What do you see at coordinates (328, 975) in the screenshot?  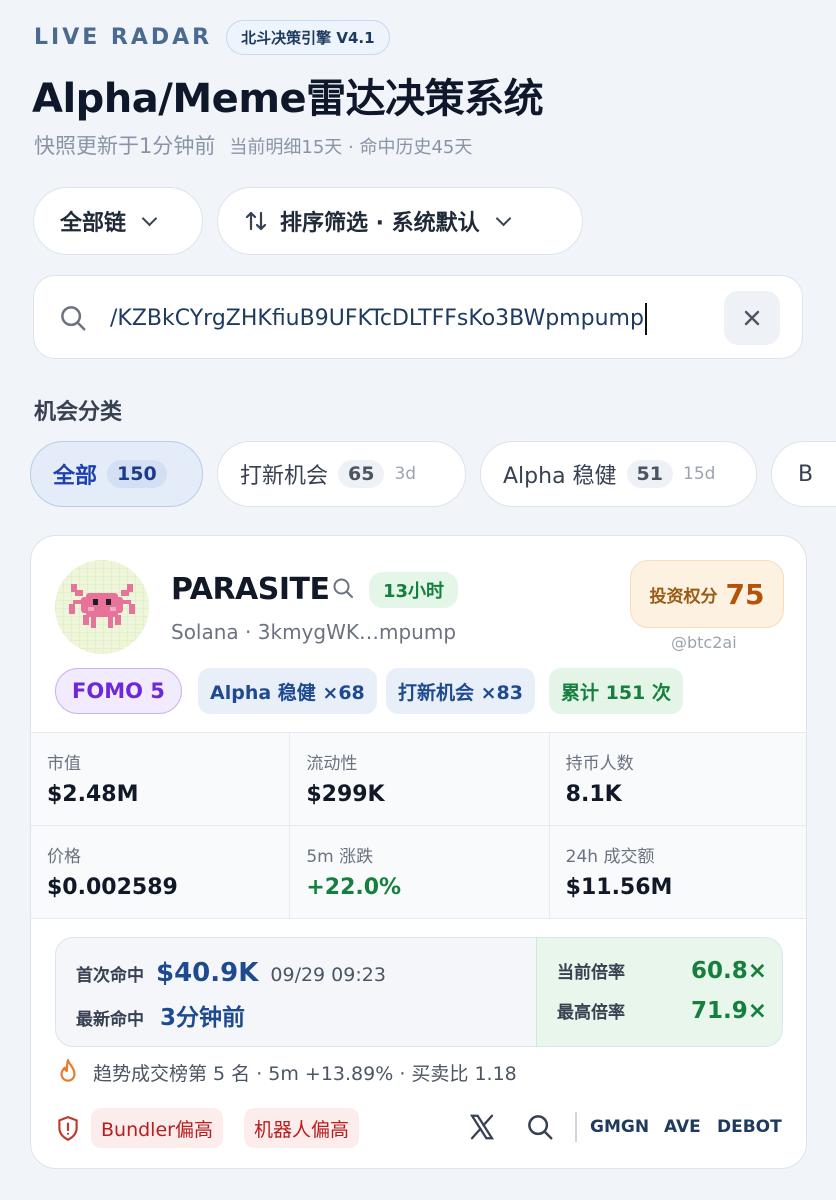 I see `first-hit-time: 09/29 09:23` at bounding box center [328, 975].